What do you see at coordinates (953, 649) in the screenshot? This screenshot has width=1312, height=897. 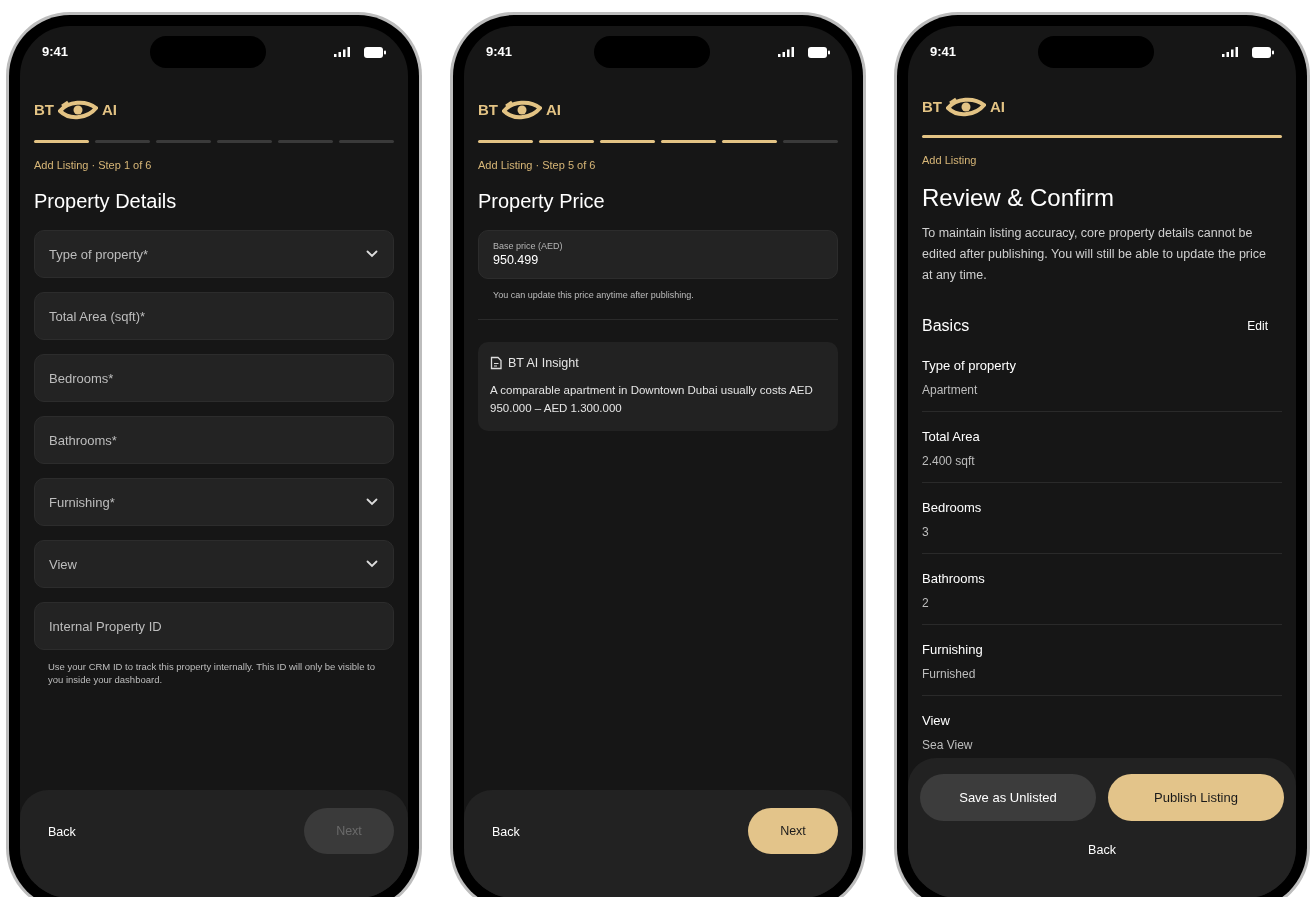 I see `detail-label: Furnishing` at bounding box center [953, 649].